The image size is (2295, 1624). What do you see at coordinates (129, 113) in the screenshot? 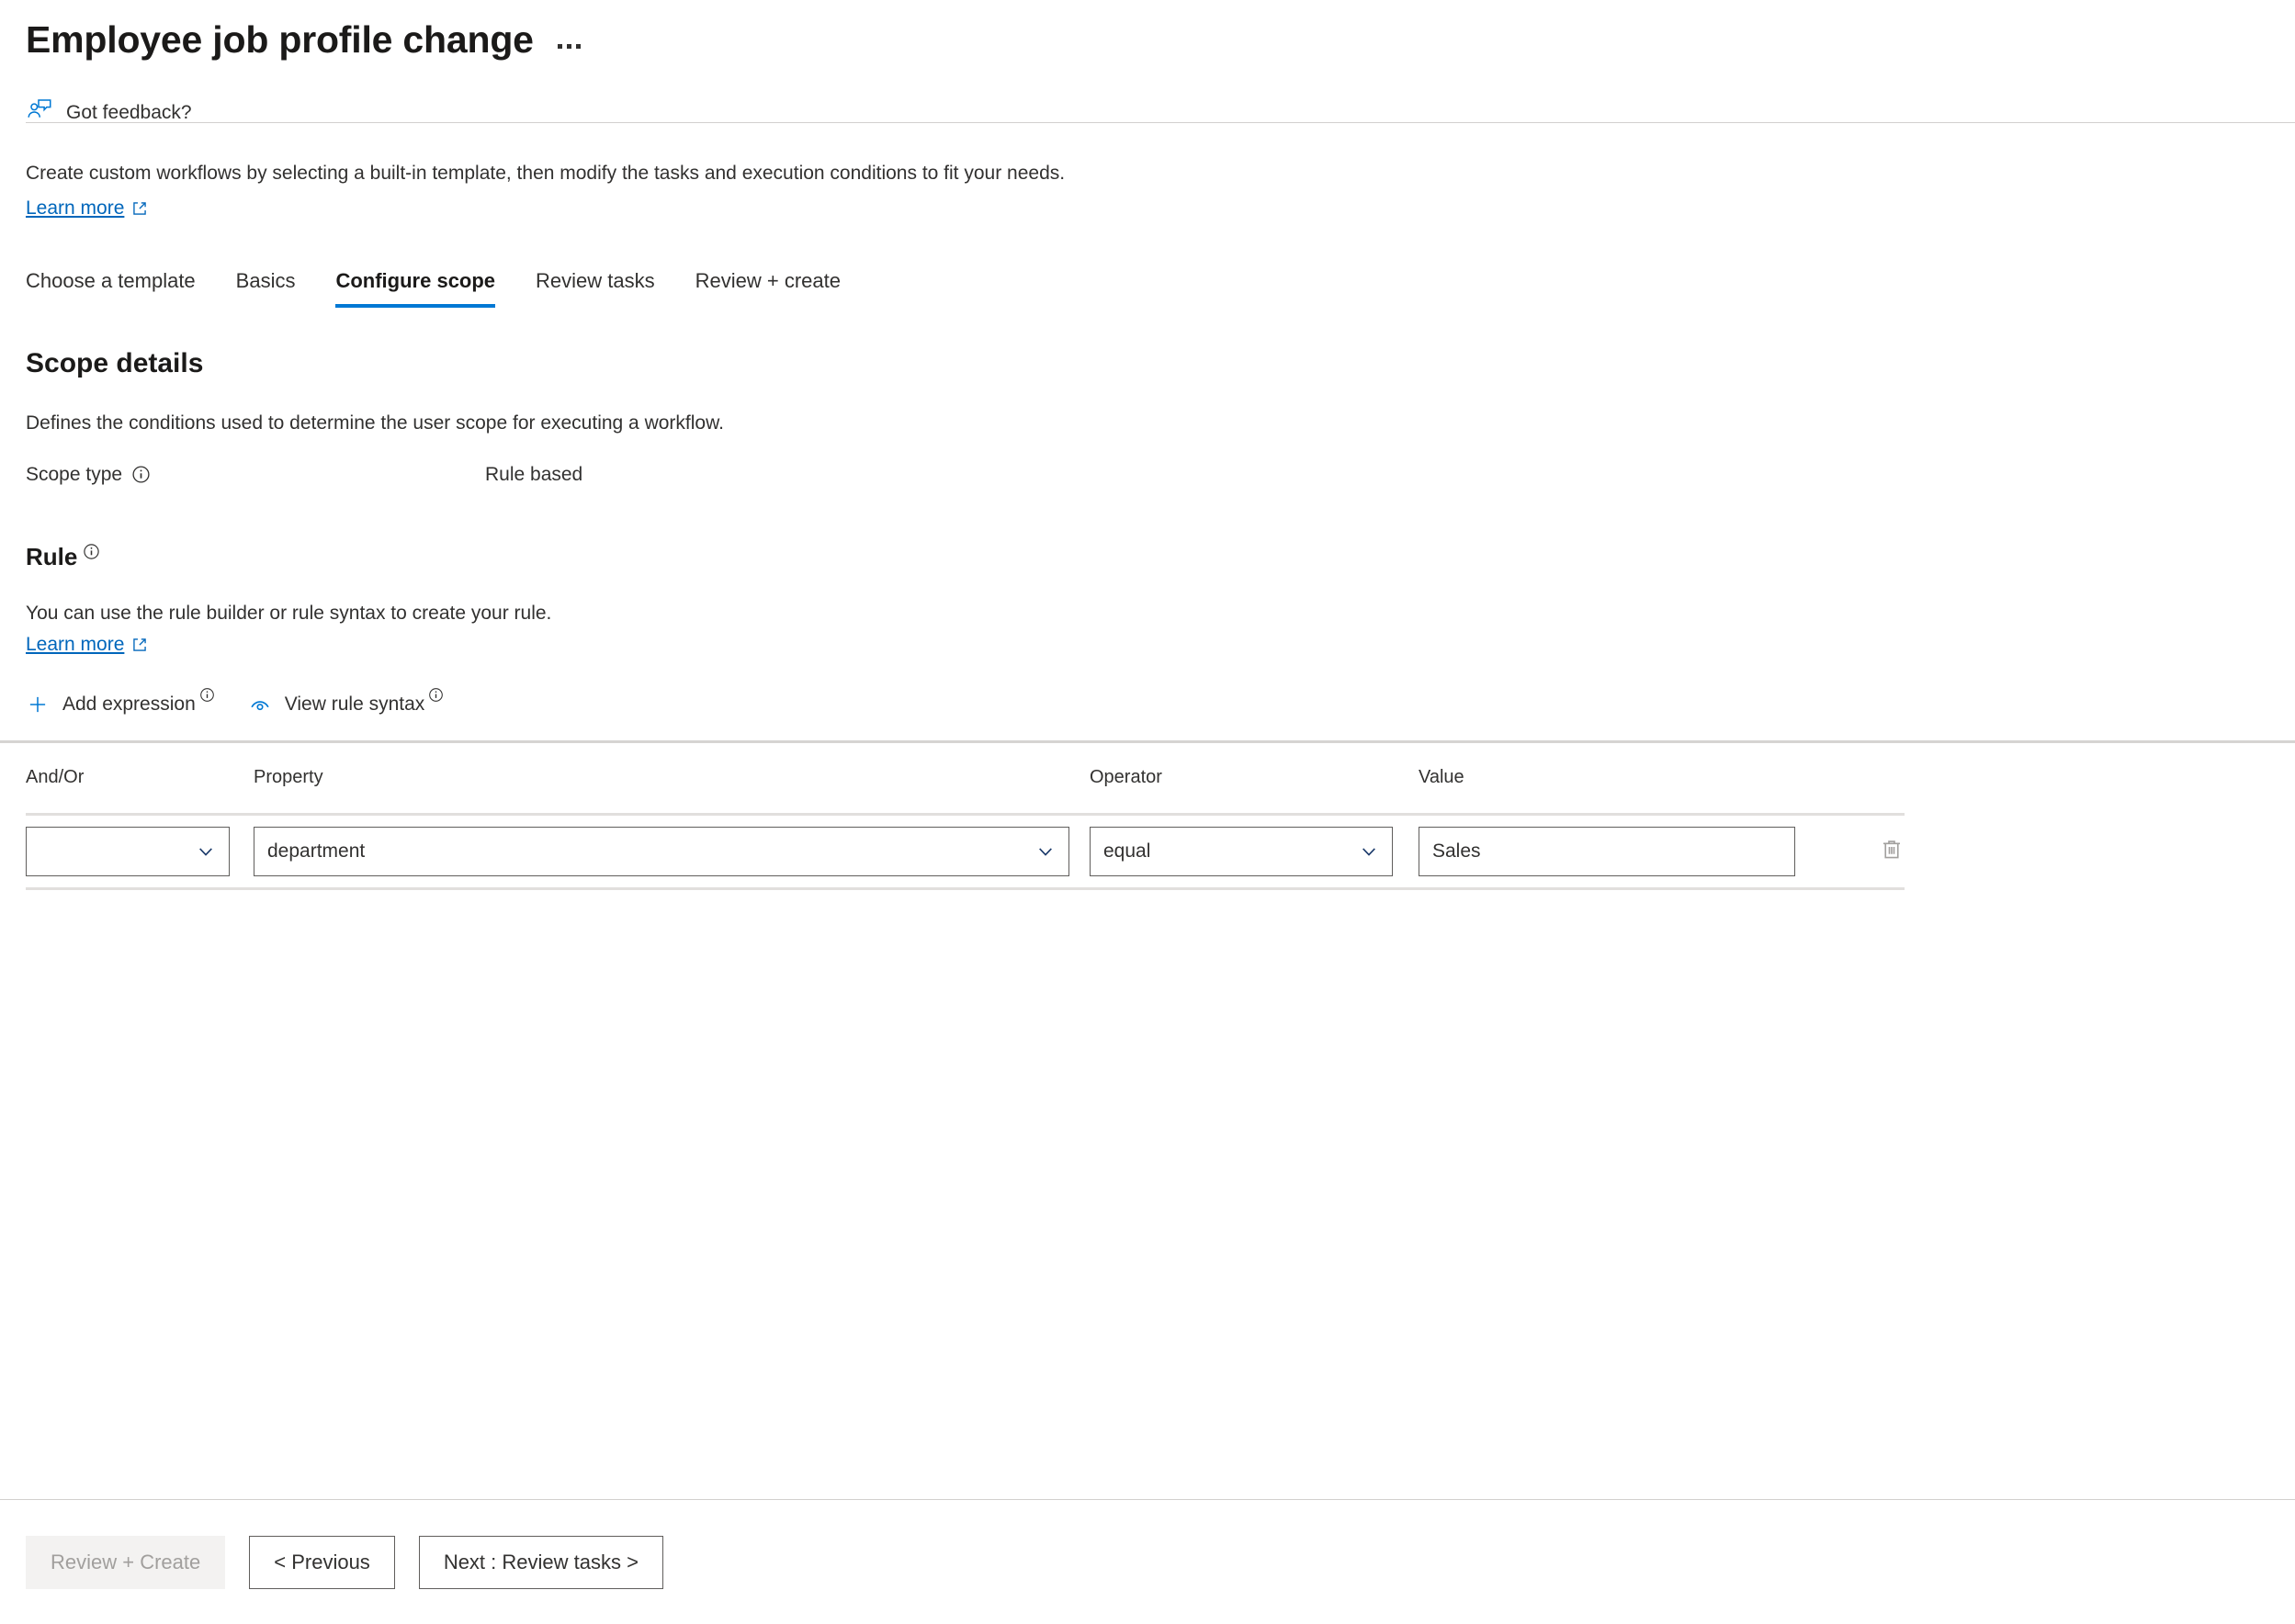
I see `got-feedback-label: Got feedback?` at bounding box center [129, 113].